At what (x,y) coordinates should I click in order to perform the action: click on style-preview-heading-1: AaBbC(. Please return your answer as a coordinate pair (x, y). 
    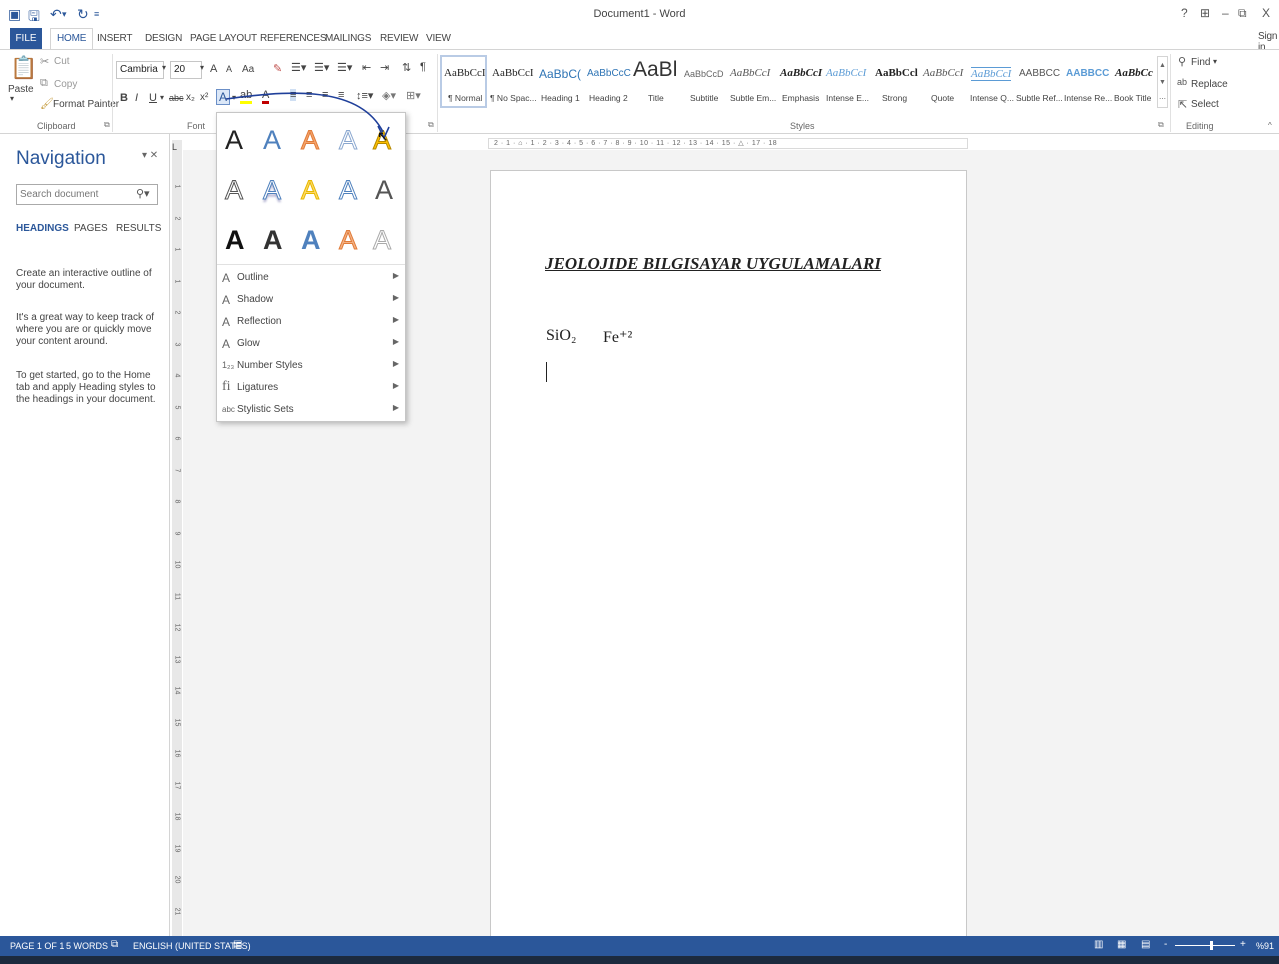
    Looking at the image, I should click on (560, 74).